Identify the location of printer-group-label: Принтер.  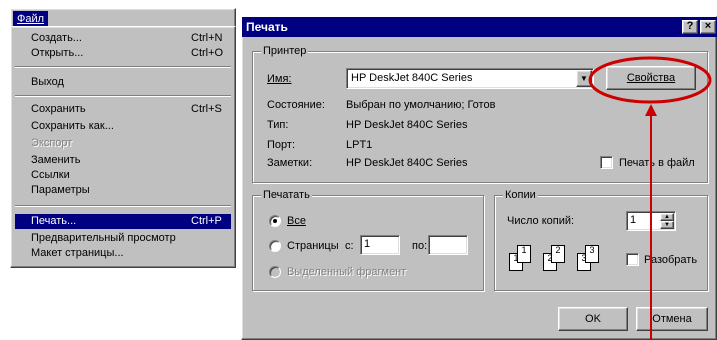
(285, 51).